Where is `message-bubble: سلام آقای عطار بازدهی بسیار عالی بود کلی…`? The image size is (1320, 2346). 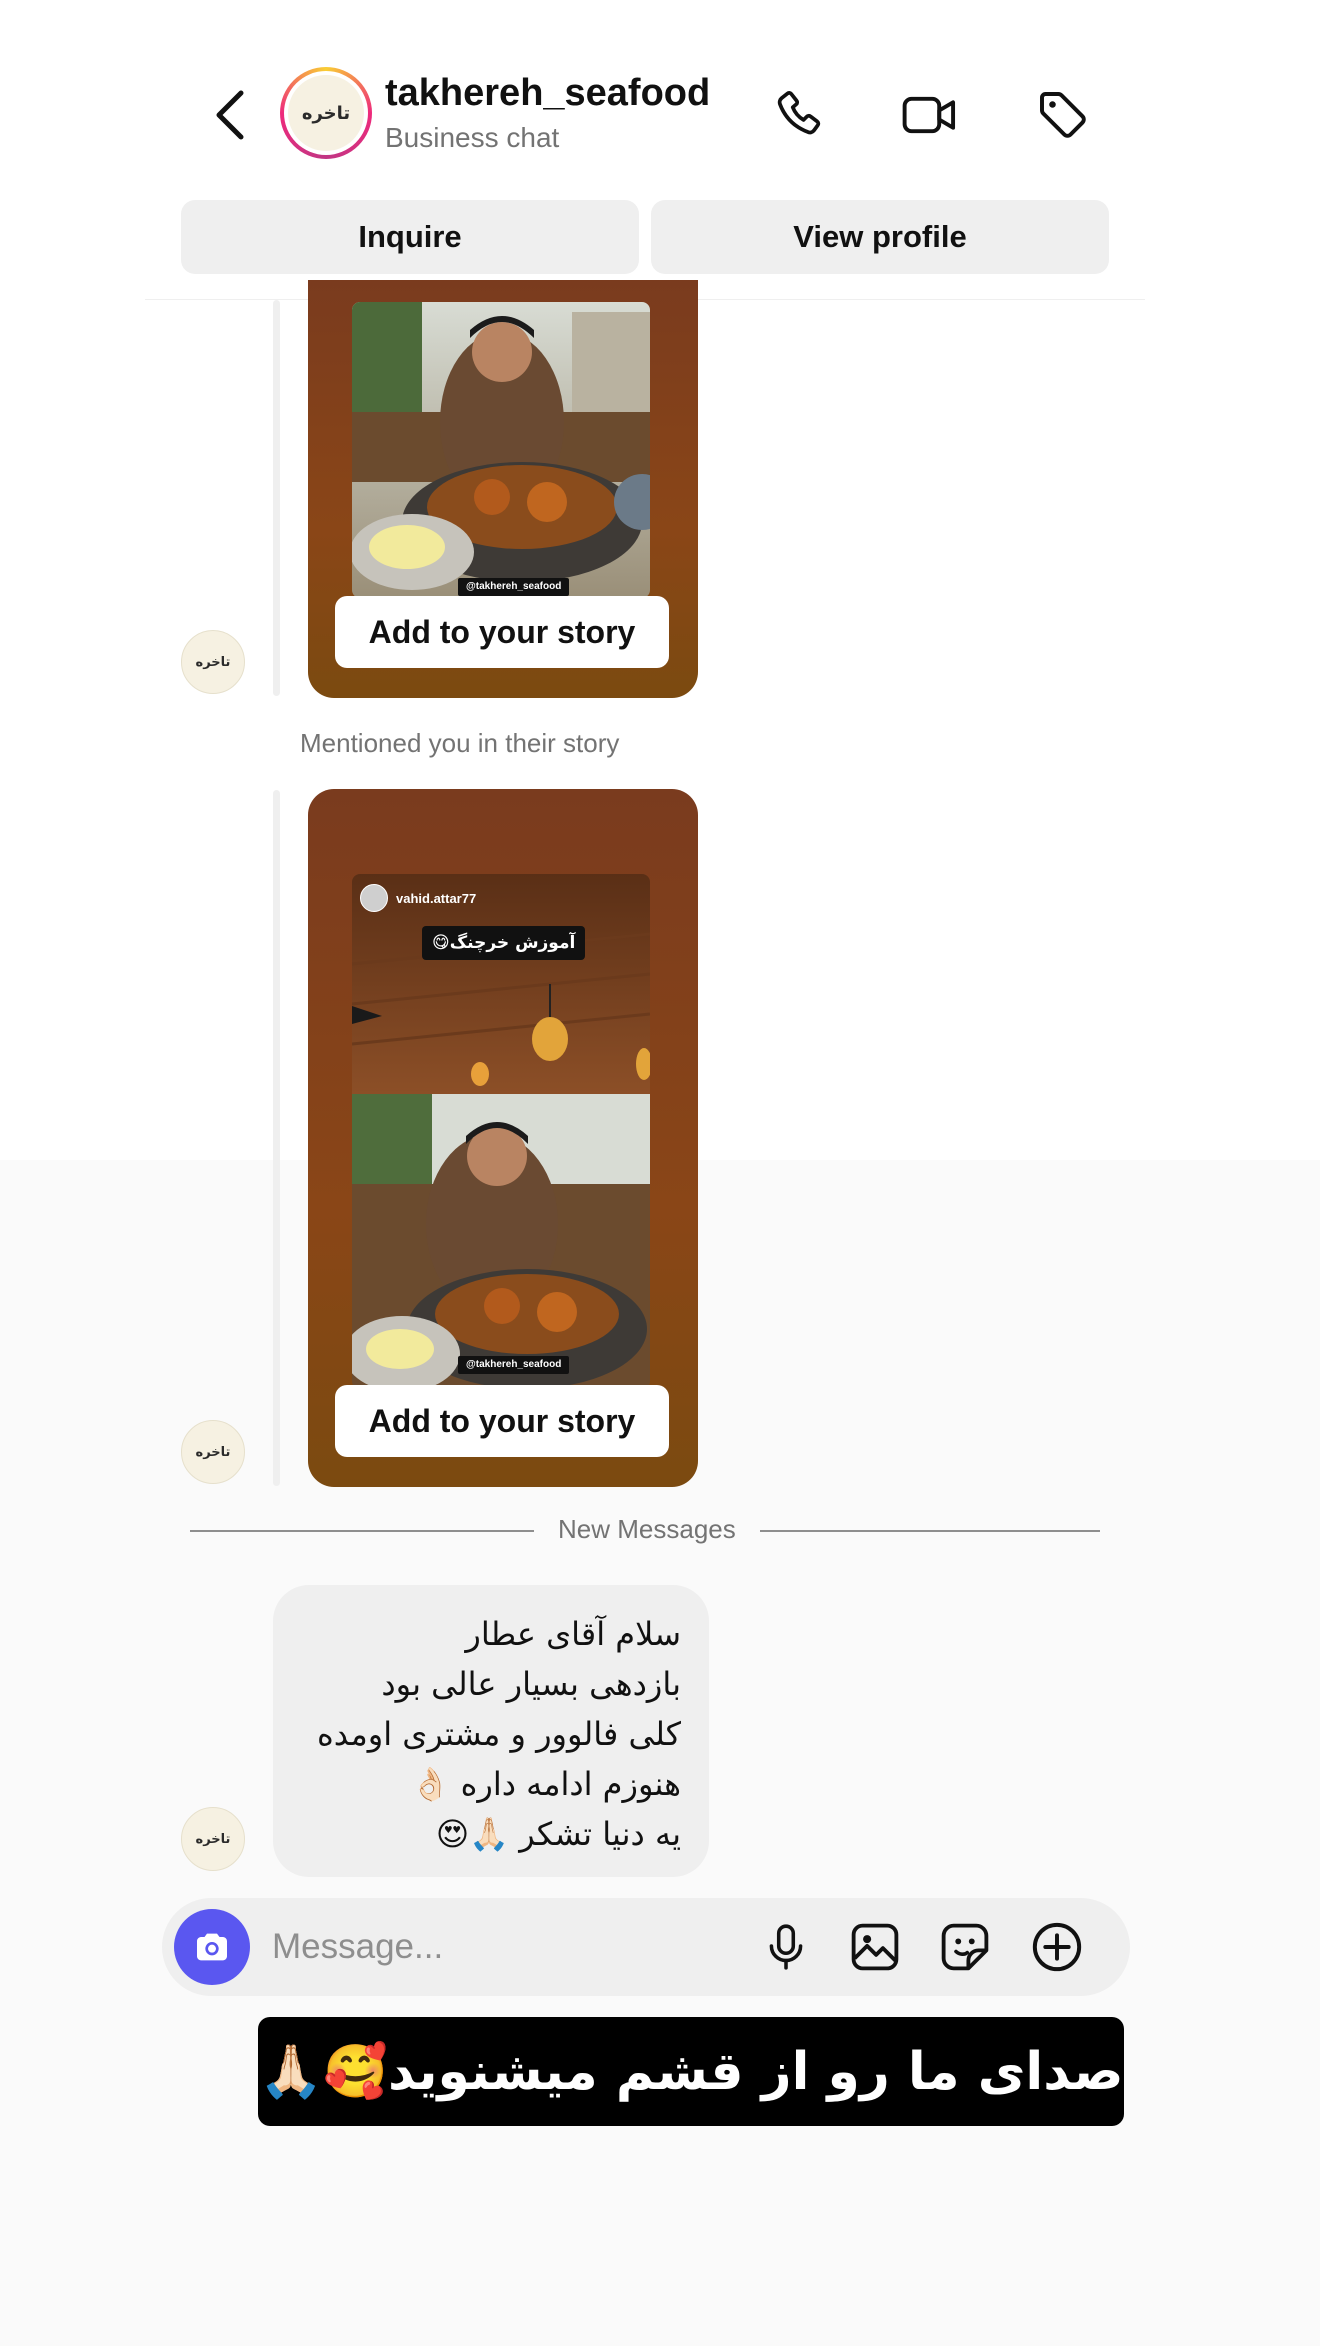
message-bubble: سلام آقای عطار بازدهی بسیار عالی بود کلی… is located at coordinates (491, 1731).